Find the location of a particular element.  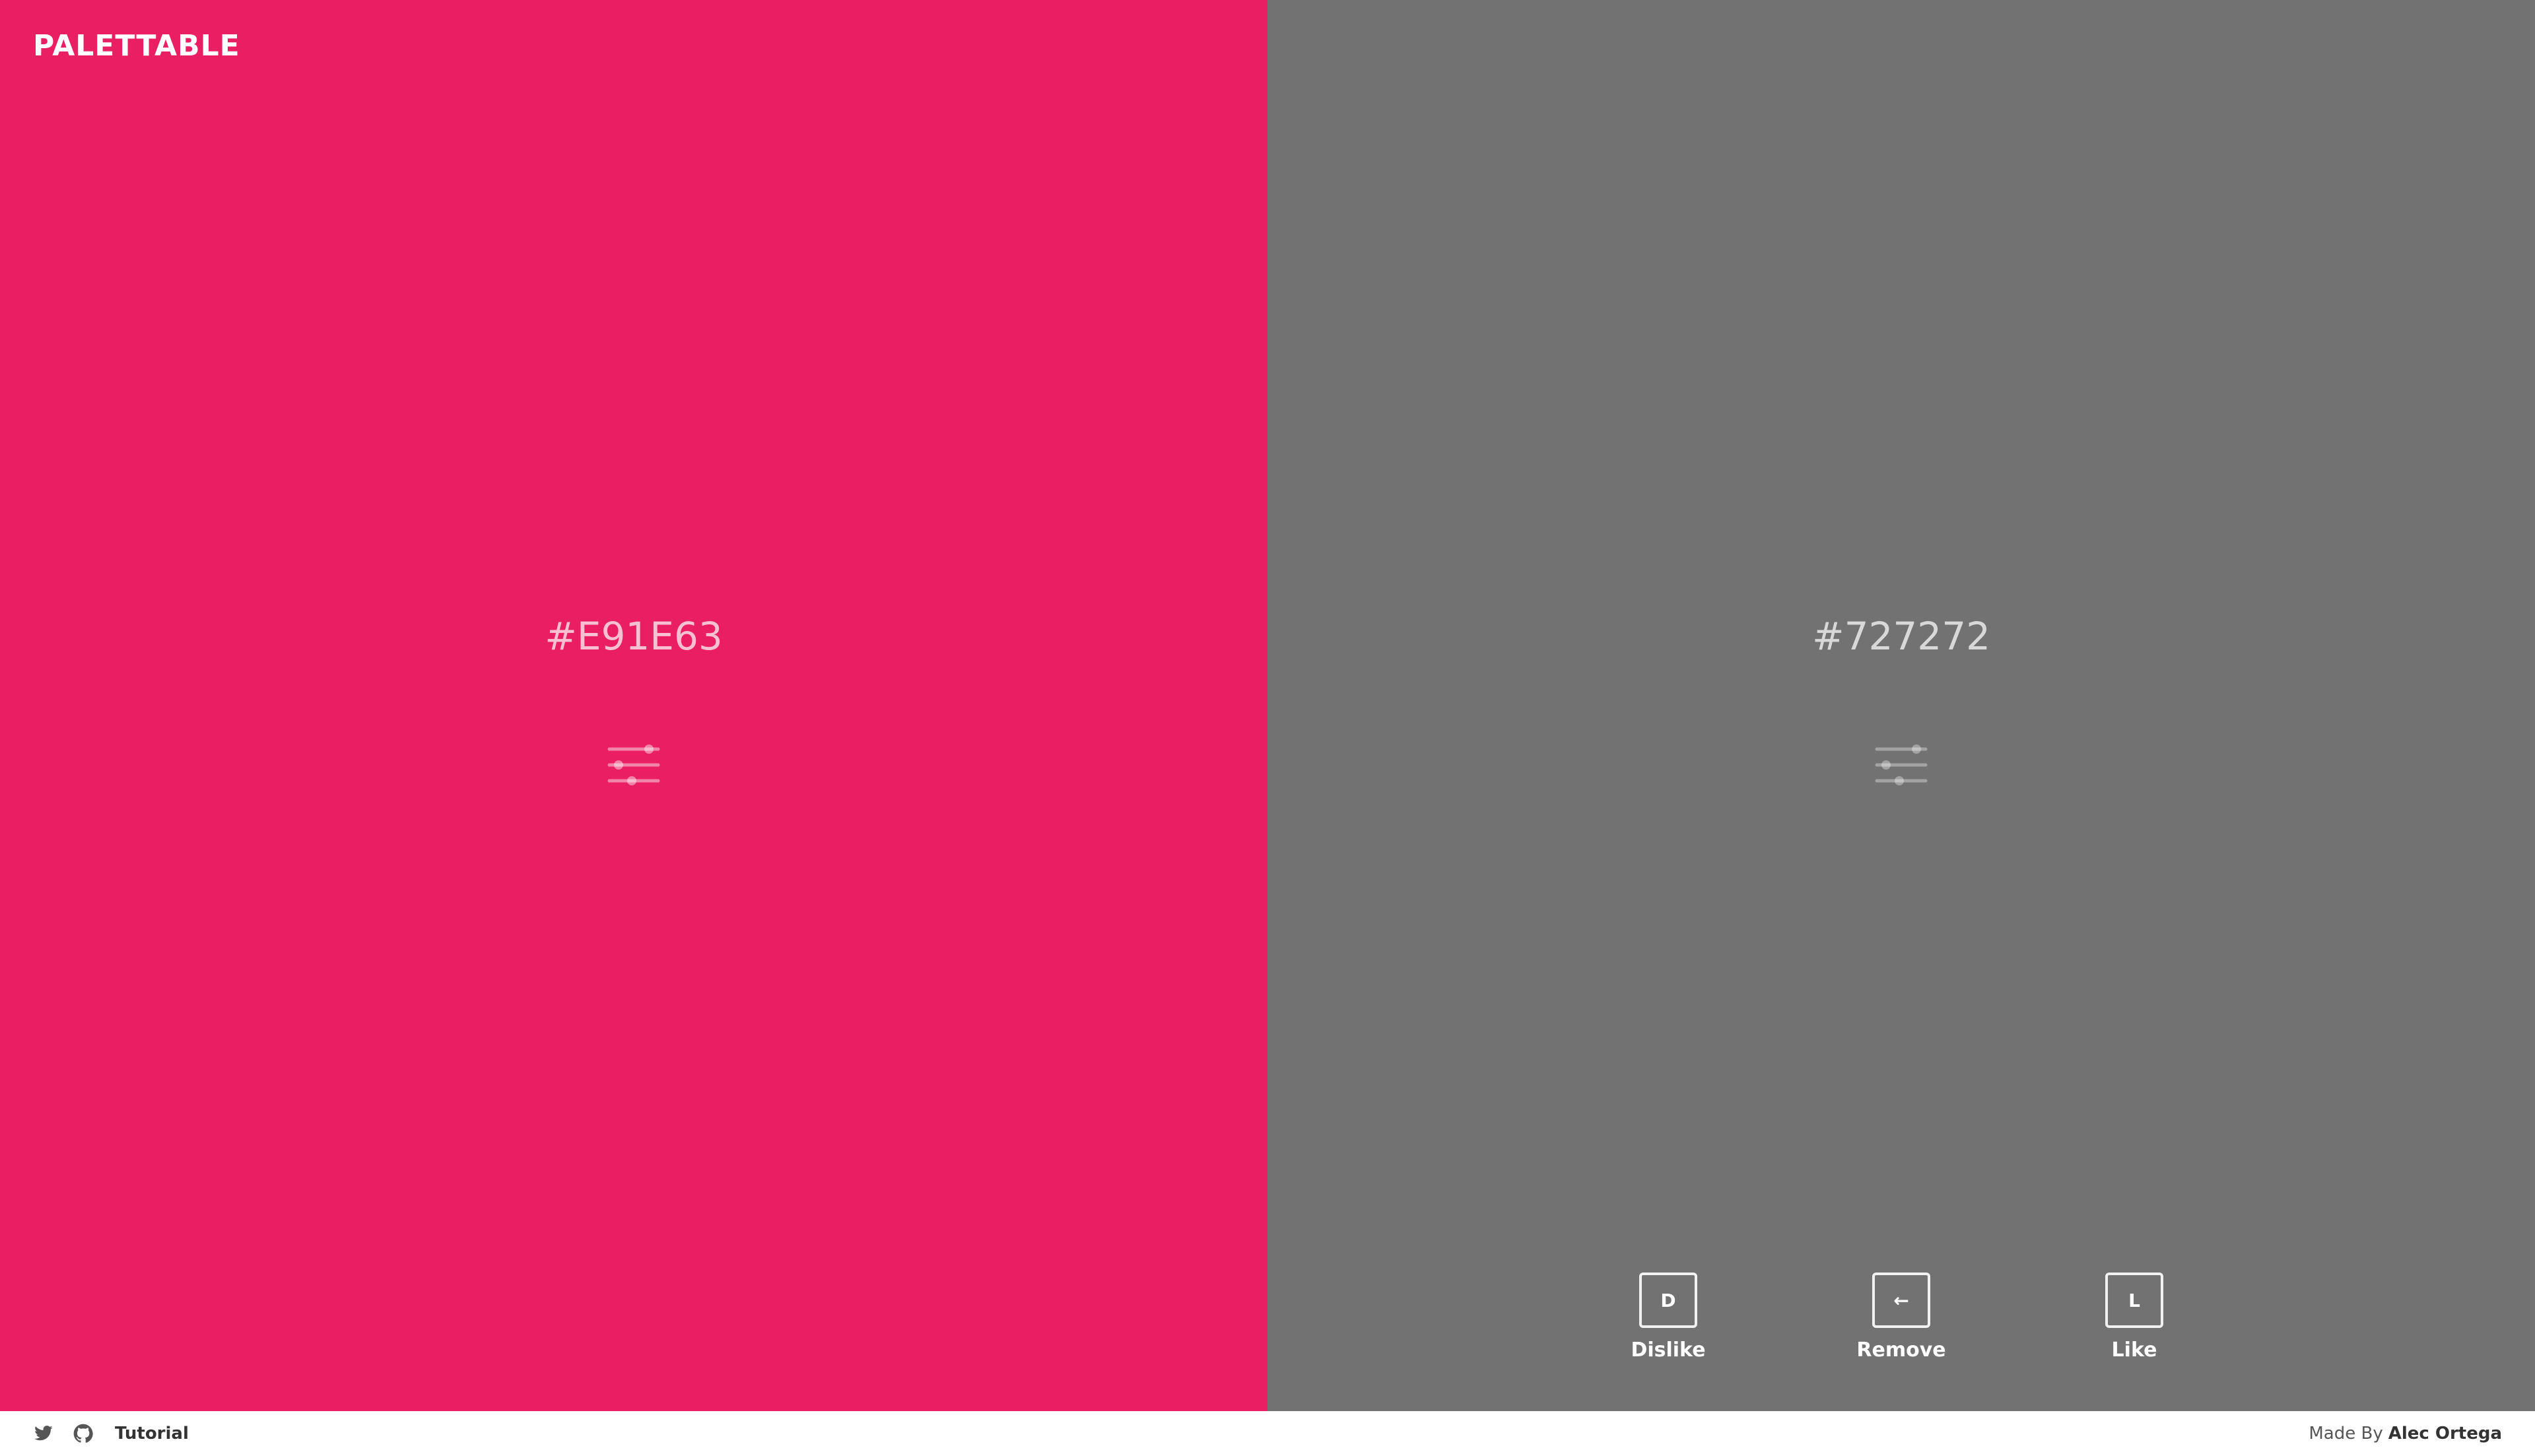

adjust-color-2-button is located at coordinates (1901, 765).